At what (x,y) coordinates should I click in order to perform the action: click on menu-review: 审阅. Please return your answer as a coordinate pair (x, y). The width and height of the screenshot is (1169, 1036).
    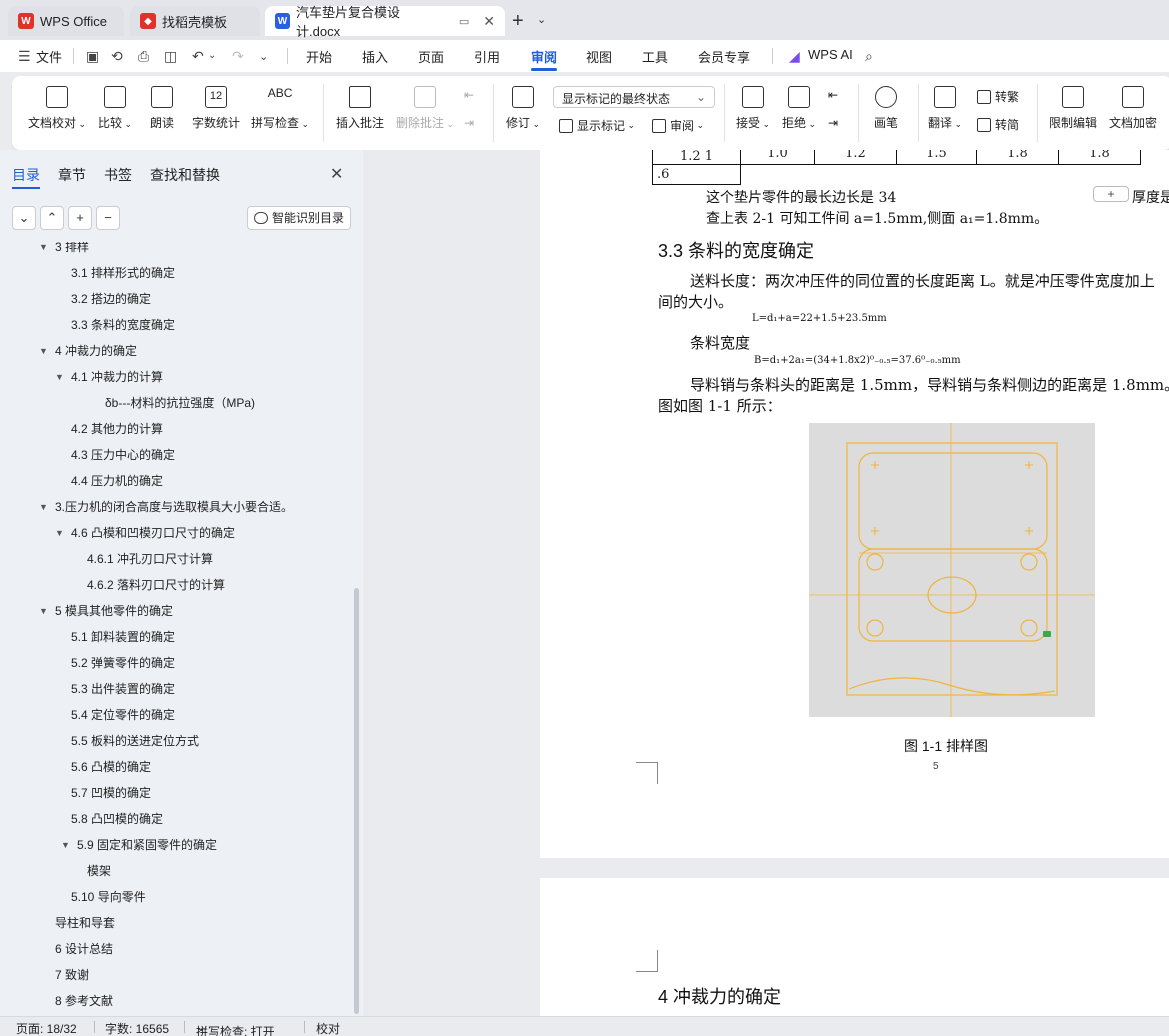
    Looking at the image, I should click on (544, 56).